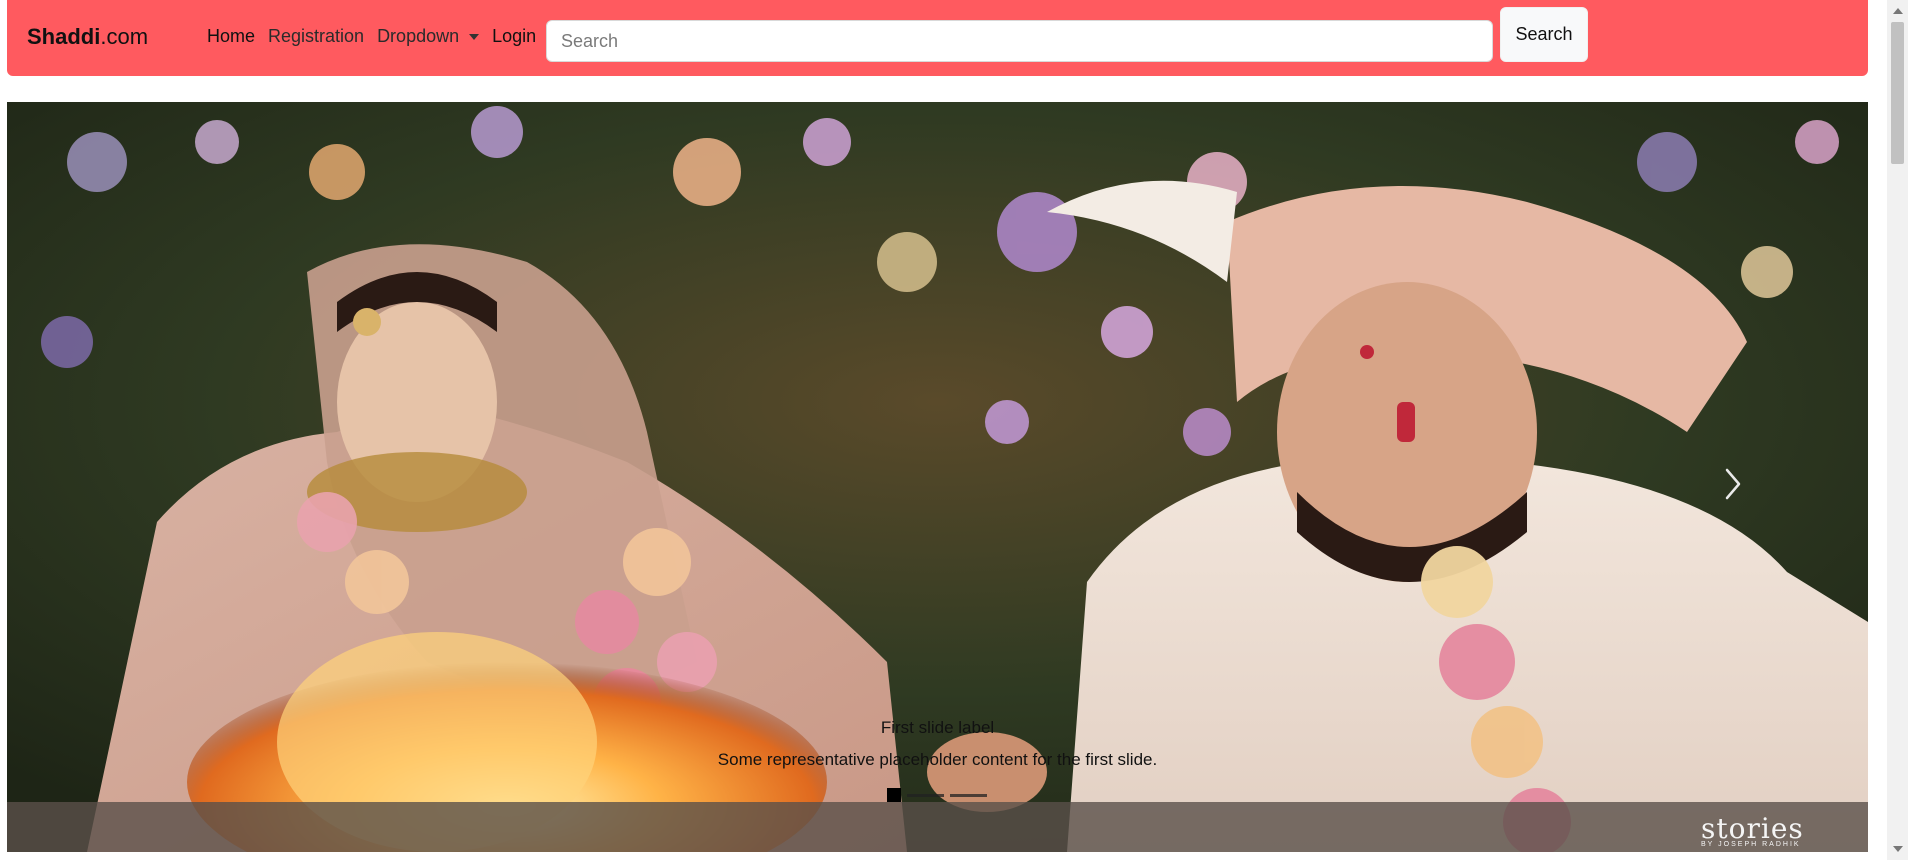 The image size is (1908, 860). I want to click on brand-logo: Shaddi.com, so click(87, 37).